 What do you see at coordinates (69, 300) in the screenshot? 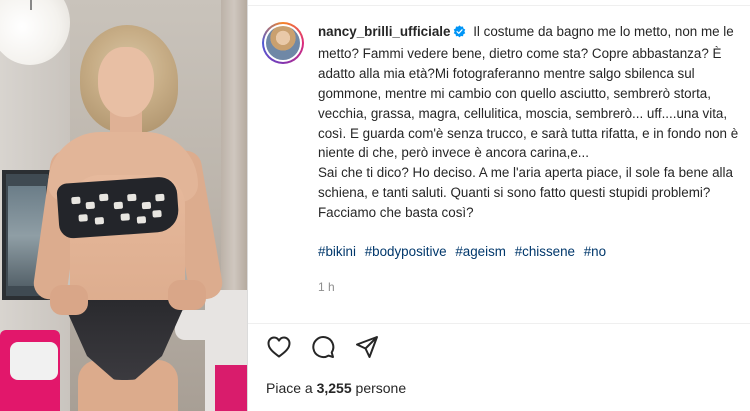
I see `hand-left` at bounding box center [69, 300].